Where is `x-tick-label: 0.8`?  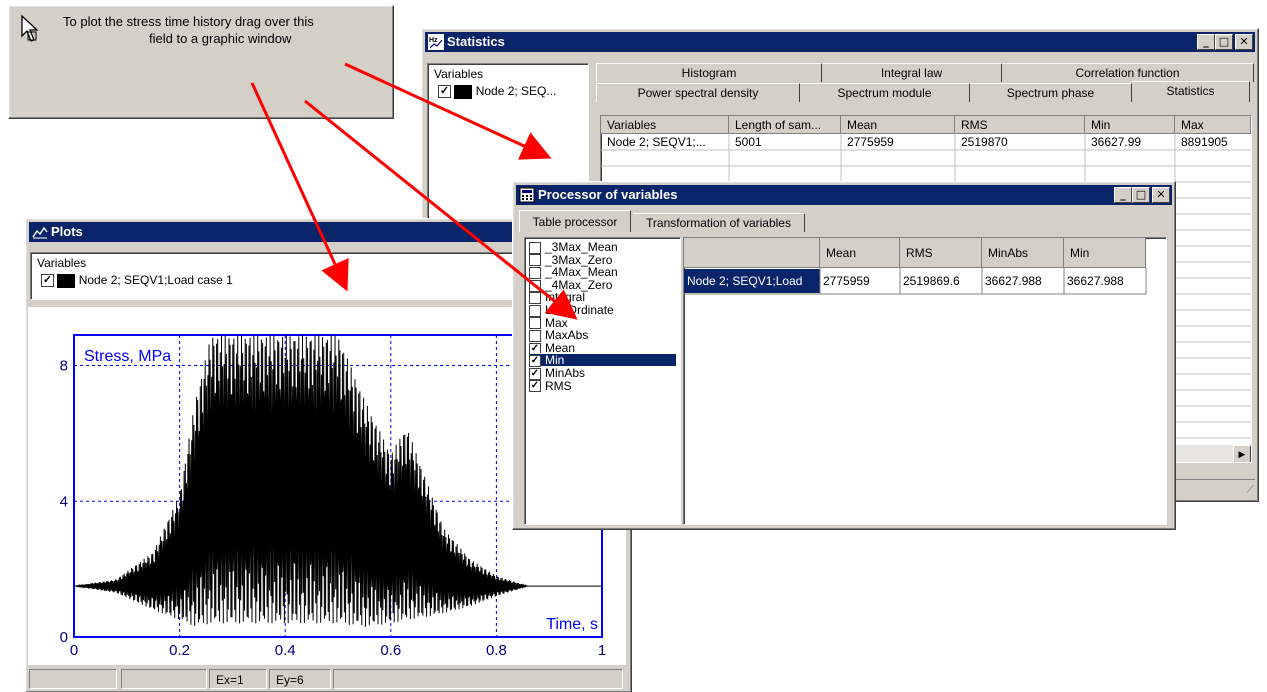
x-tick-label: 0.8 is located at coordinates (496, 650).